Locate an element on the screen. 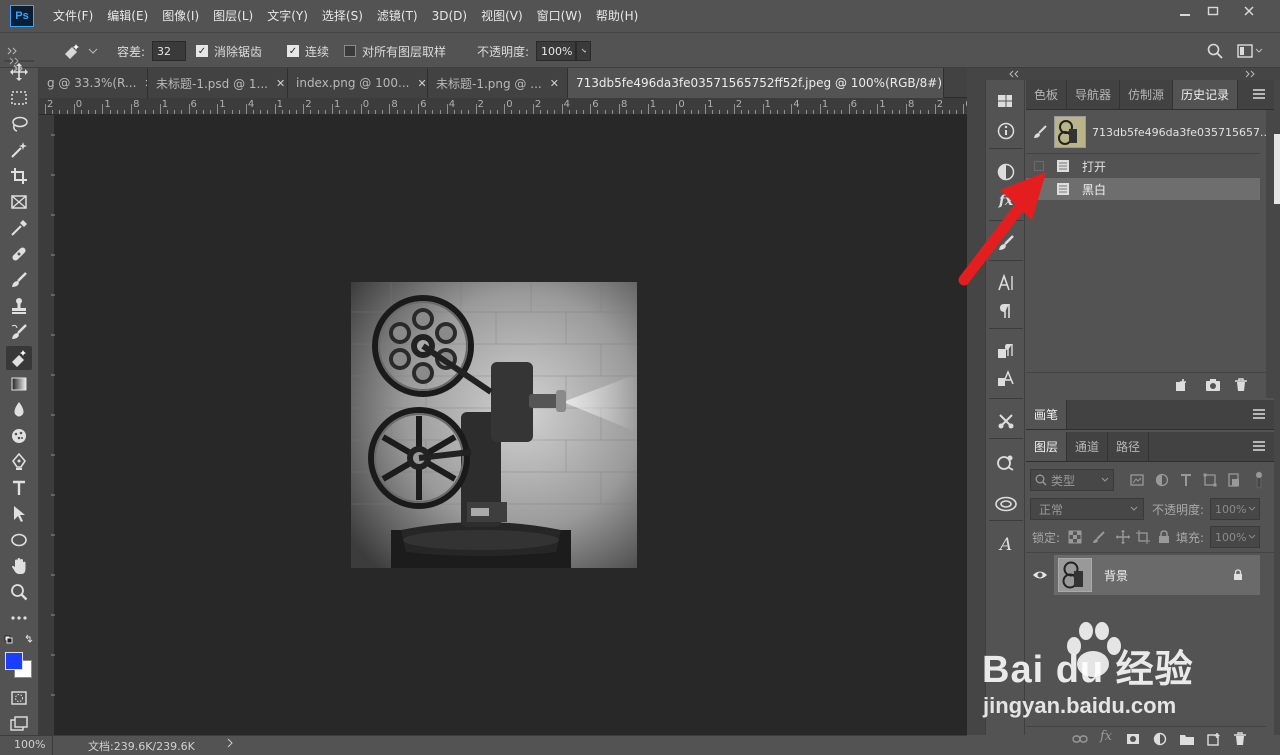 Image resolution: width=1280 pixels, height=755 pixels. layer-name: 背景 is located at coordinates (1116, 575).